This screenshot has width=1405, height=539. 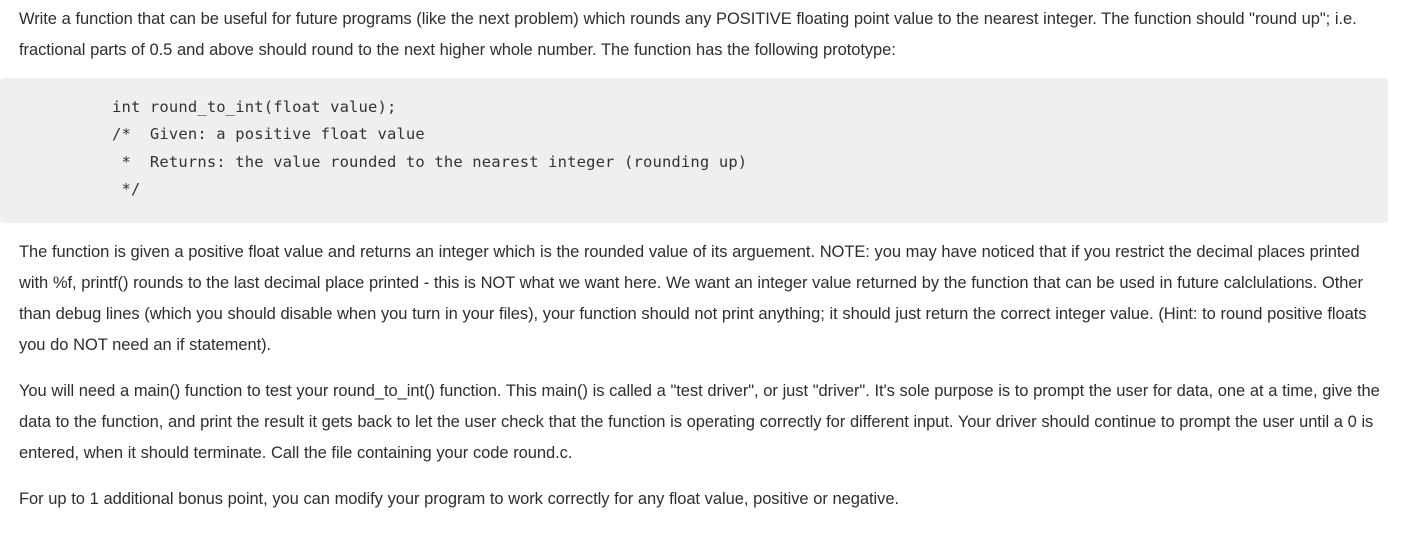 I want to click on code-line: */, so click(x=126, y=188).